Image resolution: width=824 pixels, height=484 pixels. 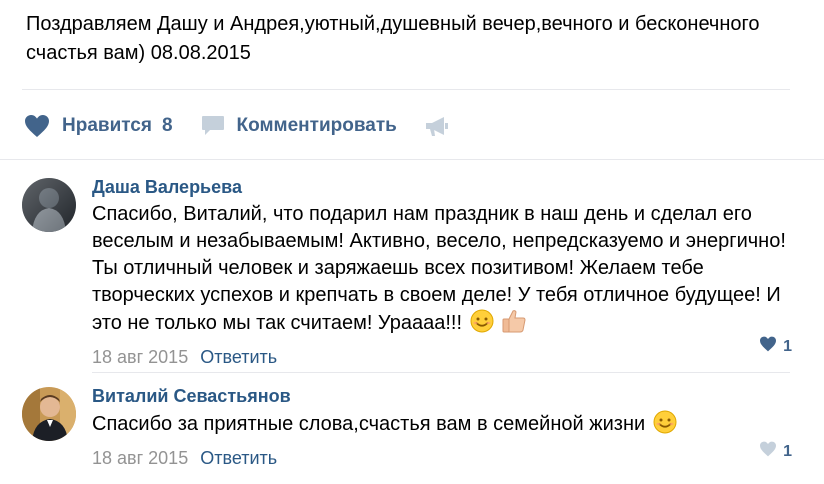 What do you see at coordinates (442, 396) in the screenshot?
I see `comment-author: Виталий Севастьянов` at bounding box center [442, 396].